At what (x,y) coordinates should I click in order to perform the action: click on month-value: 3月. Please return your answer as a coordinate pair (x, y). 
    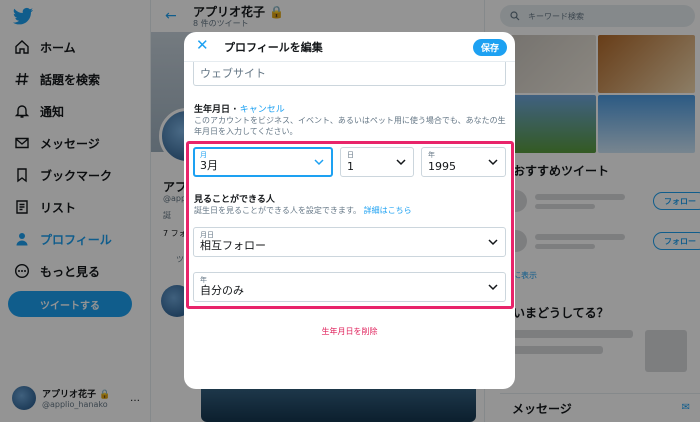
    Looking at the image, I should click on (209, 165).